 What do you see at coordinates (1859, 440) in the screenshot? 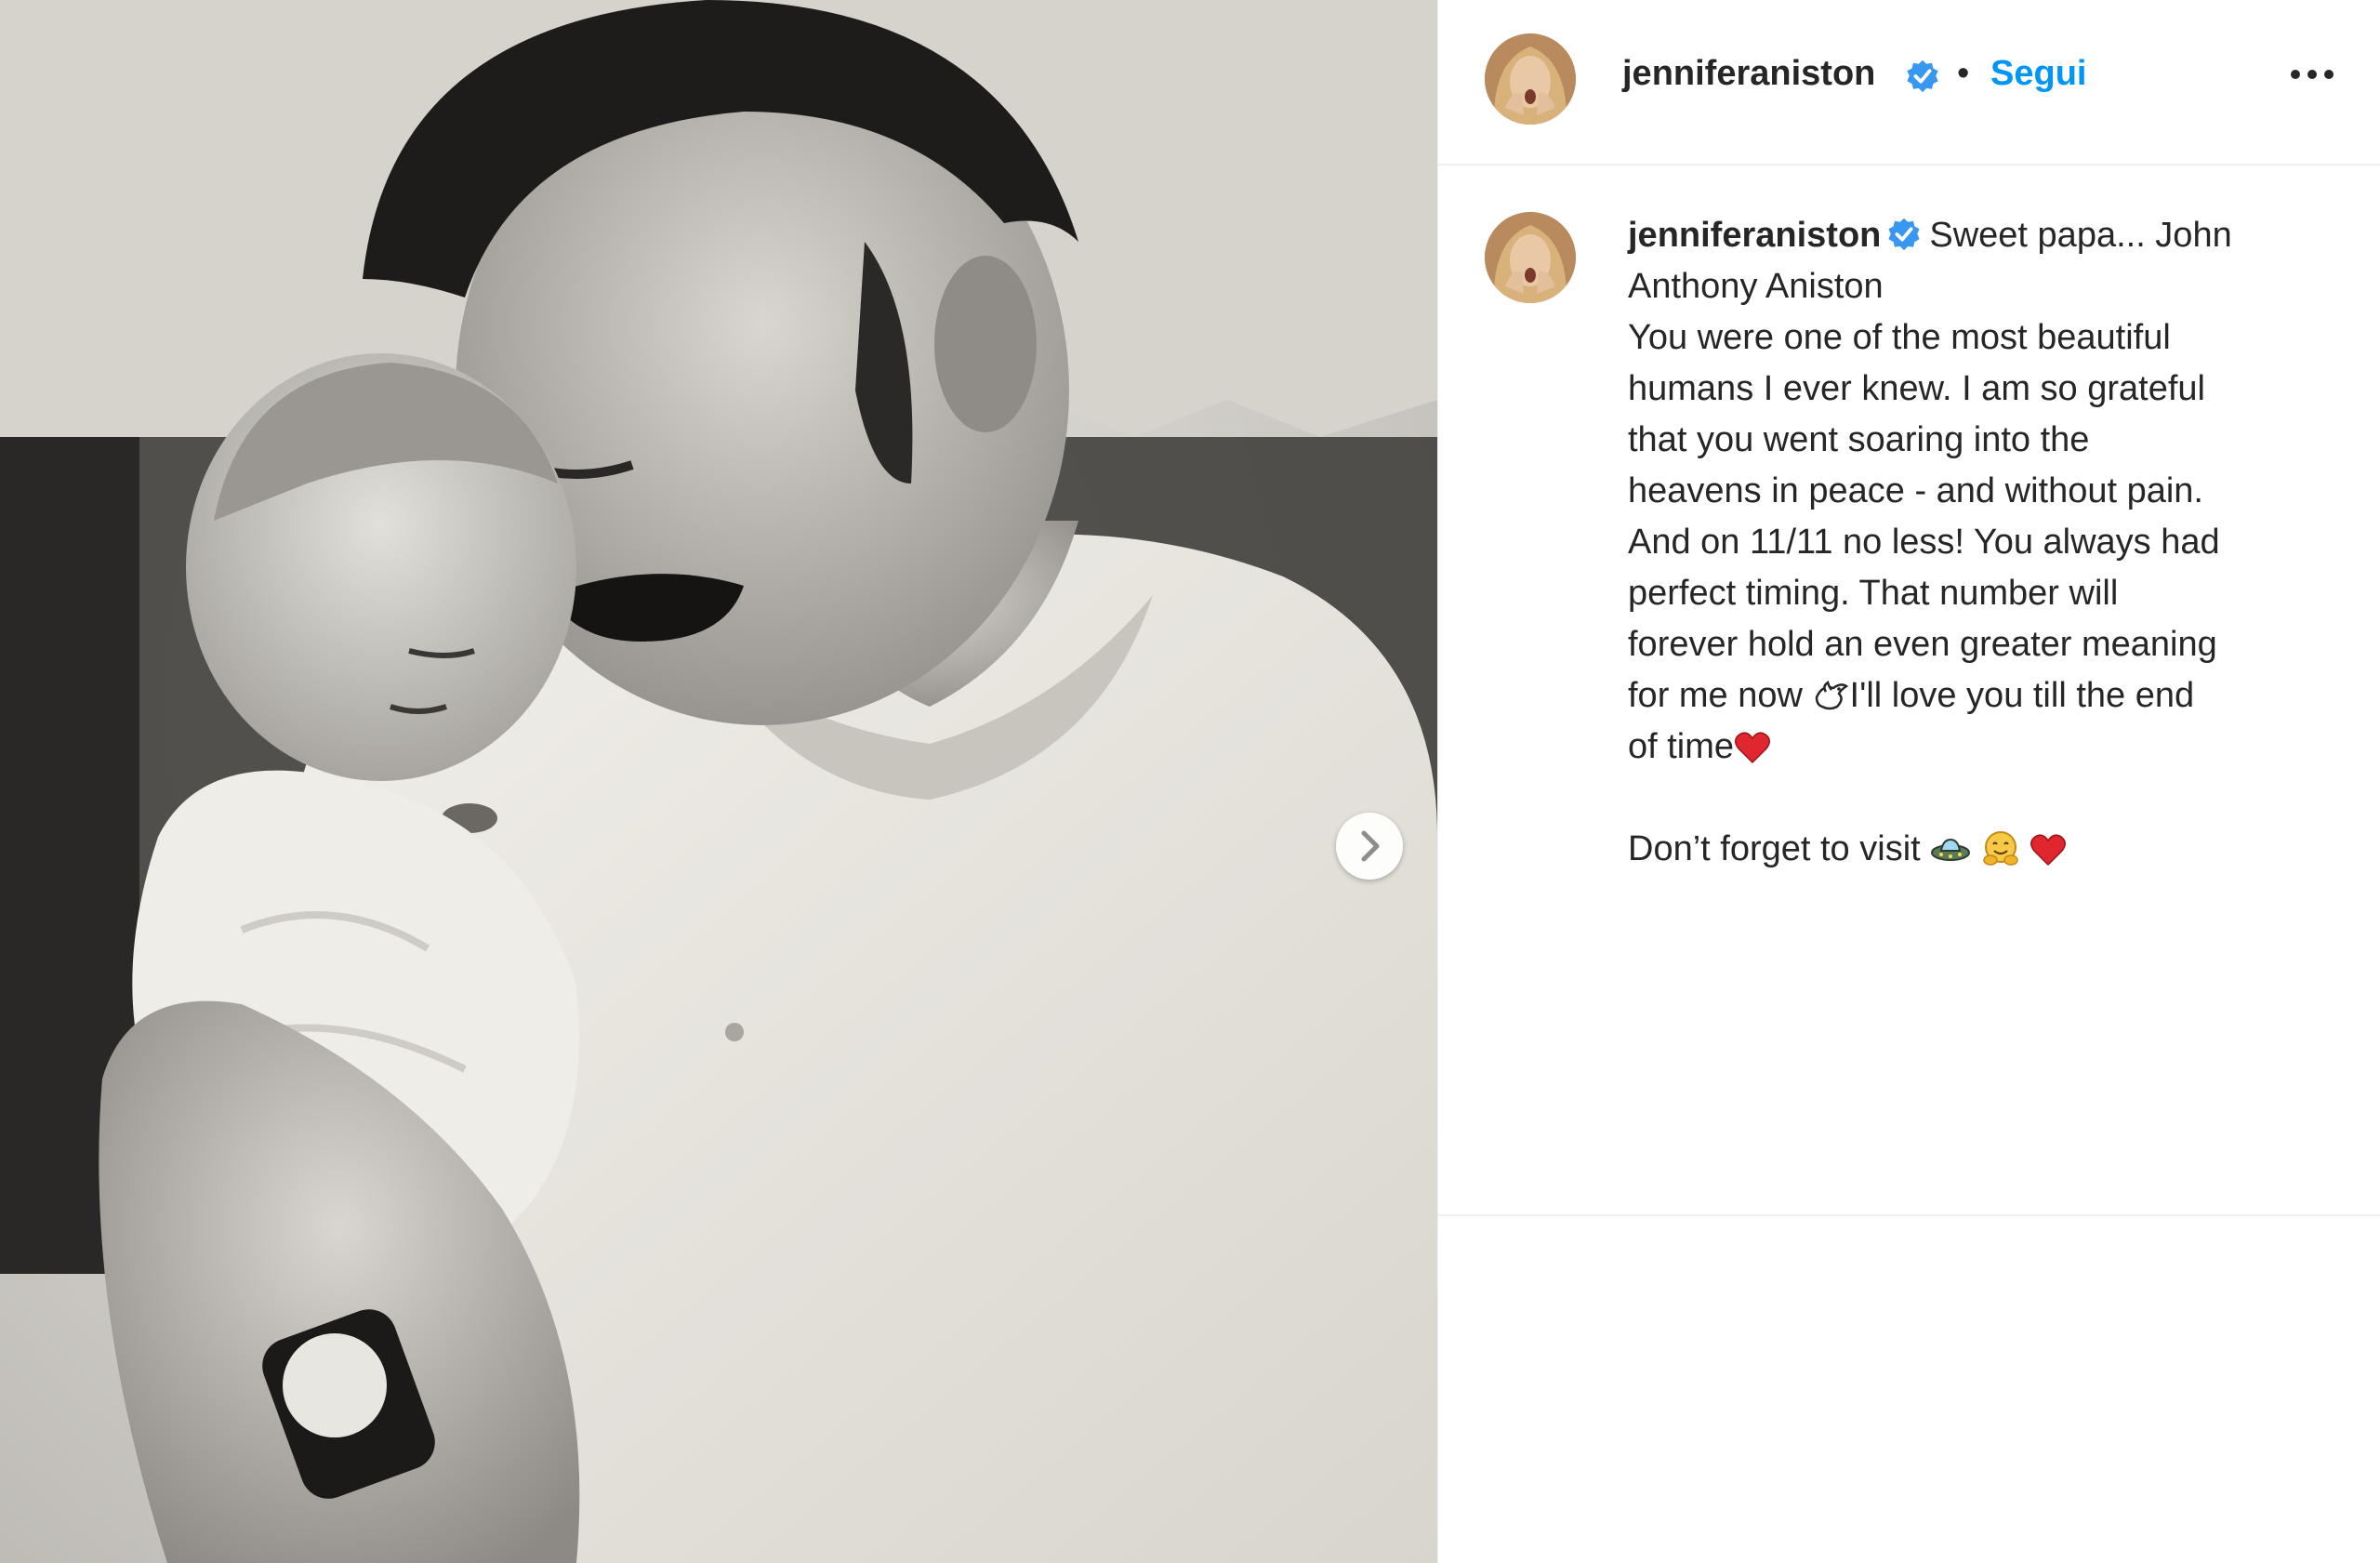
I see `caption-text: that you went soaring into the` at bounding box center [1859, 440].